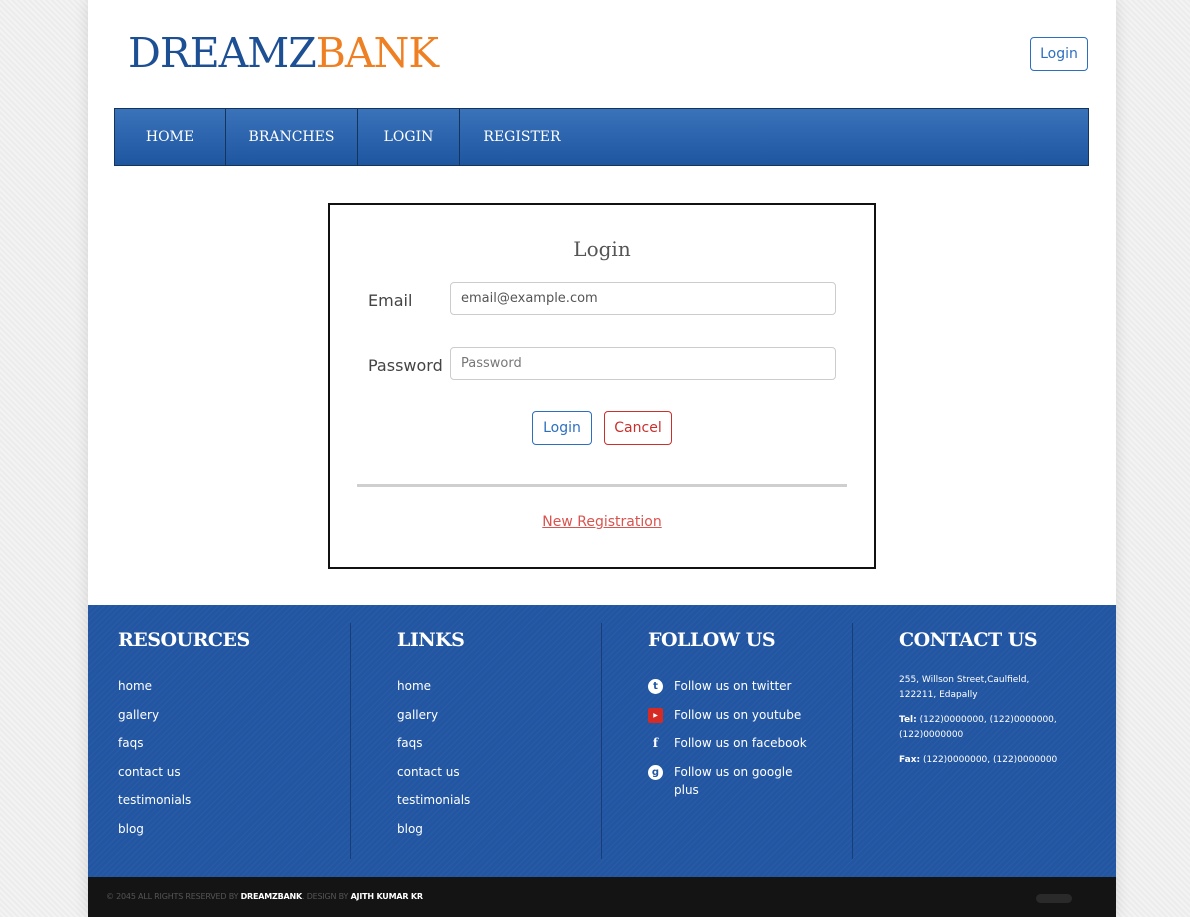 The height and width of the screenshot is (917, 1190). Describe the element at coordinates (1054, 898) in the screenshot. I see `scroll-to-top-button` at that location.